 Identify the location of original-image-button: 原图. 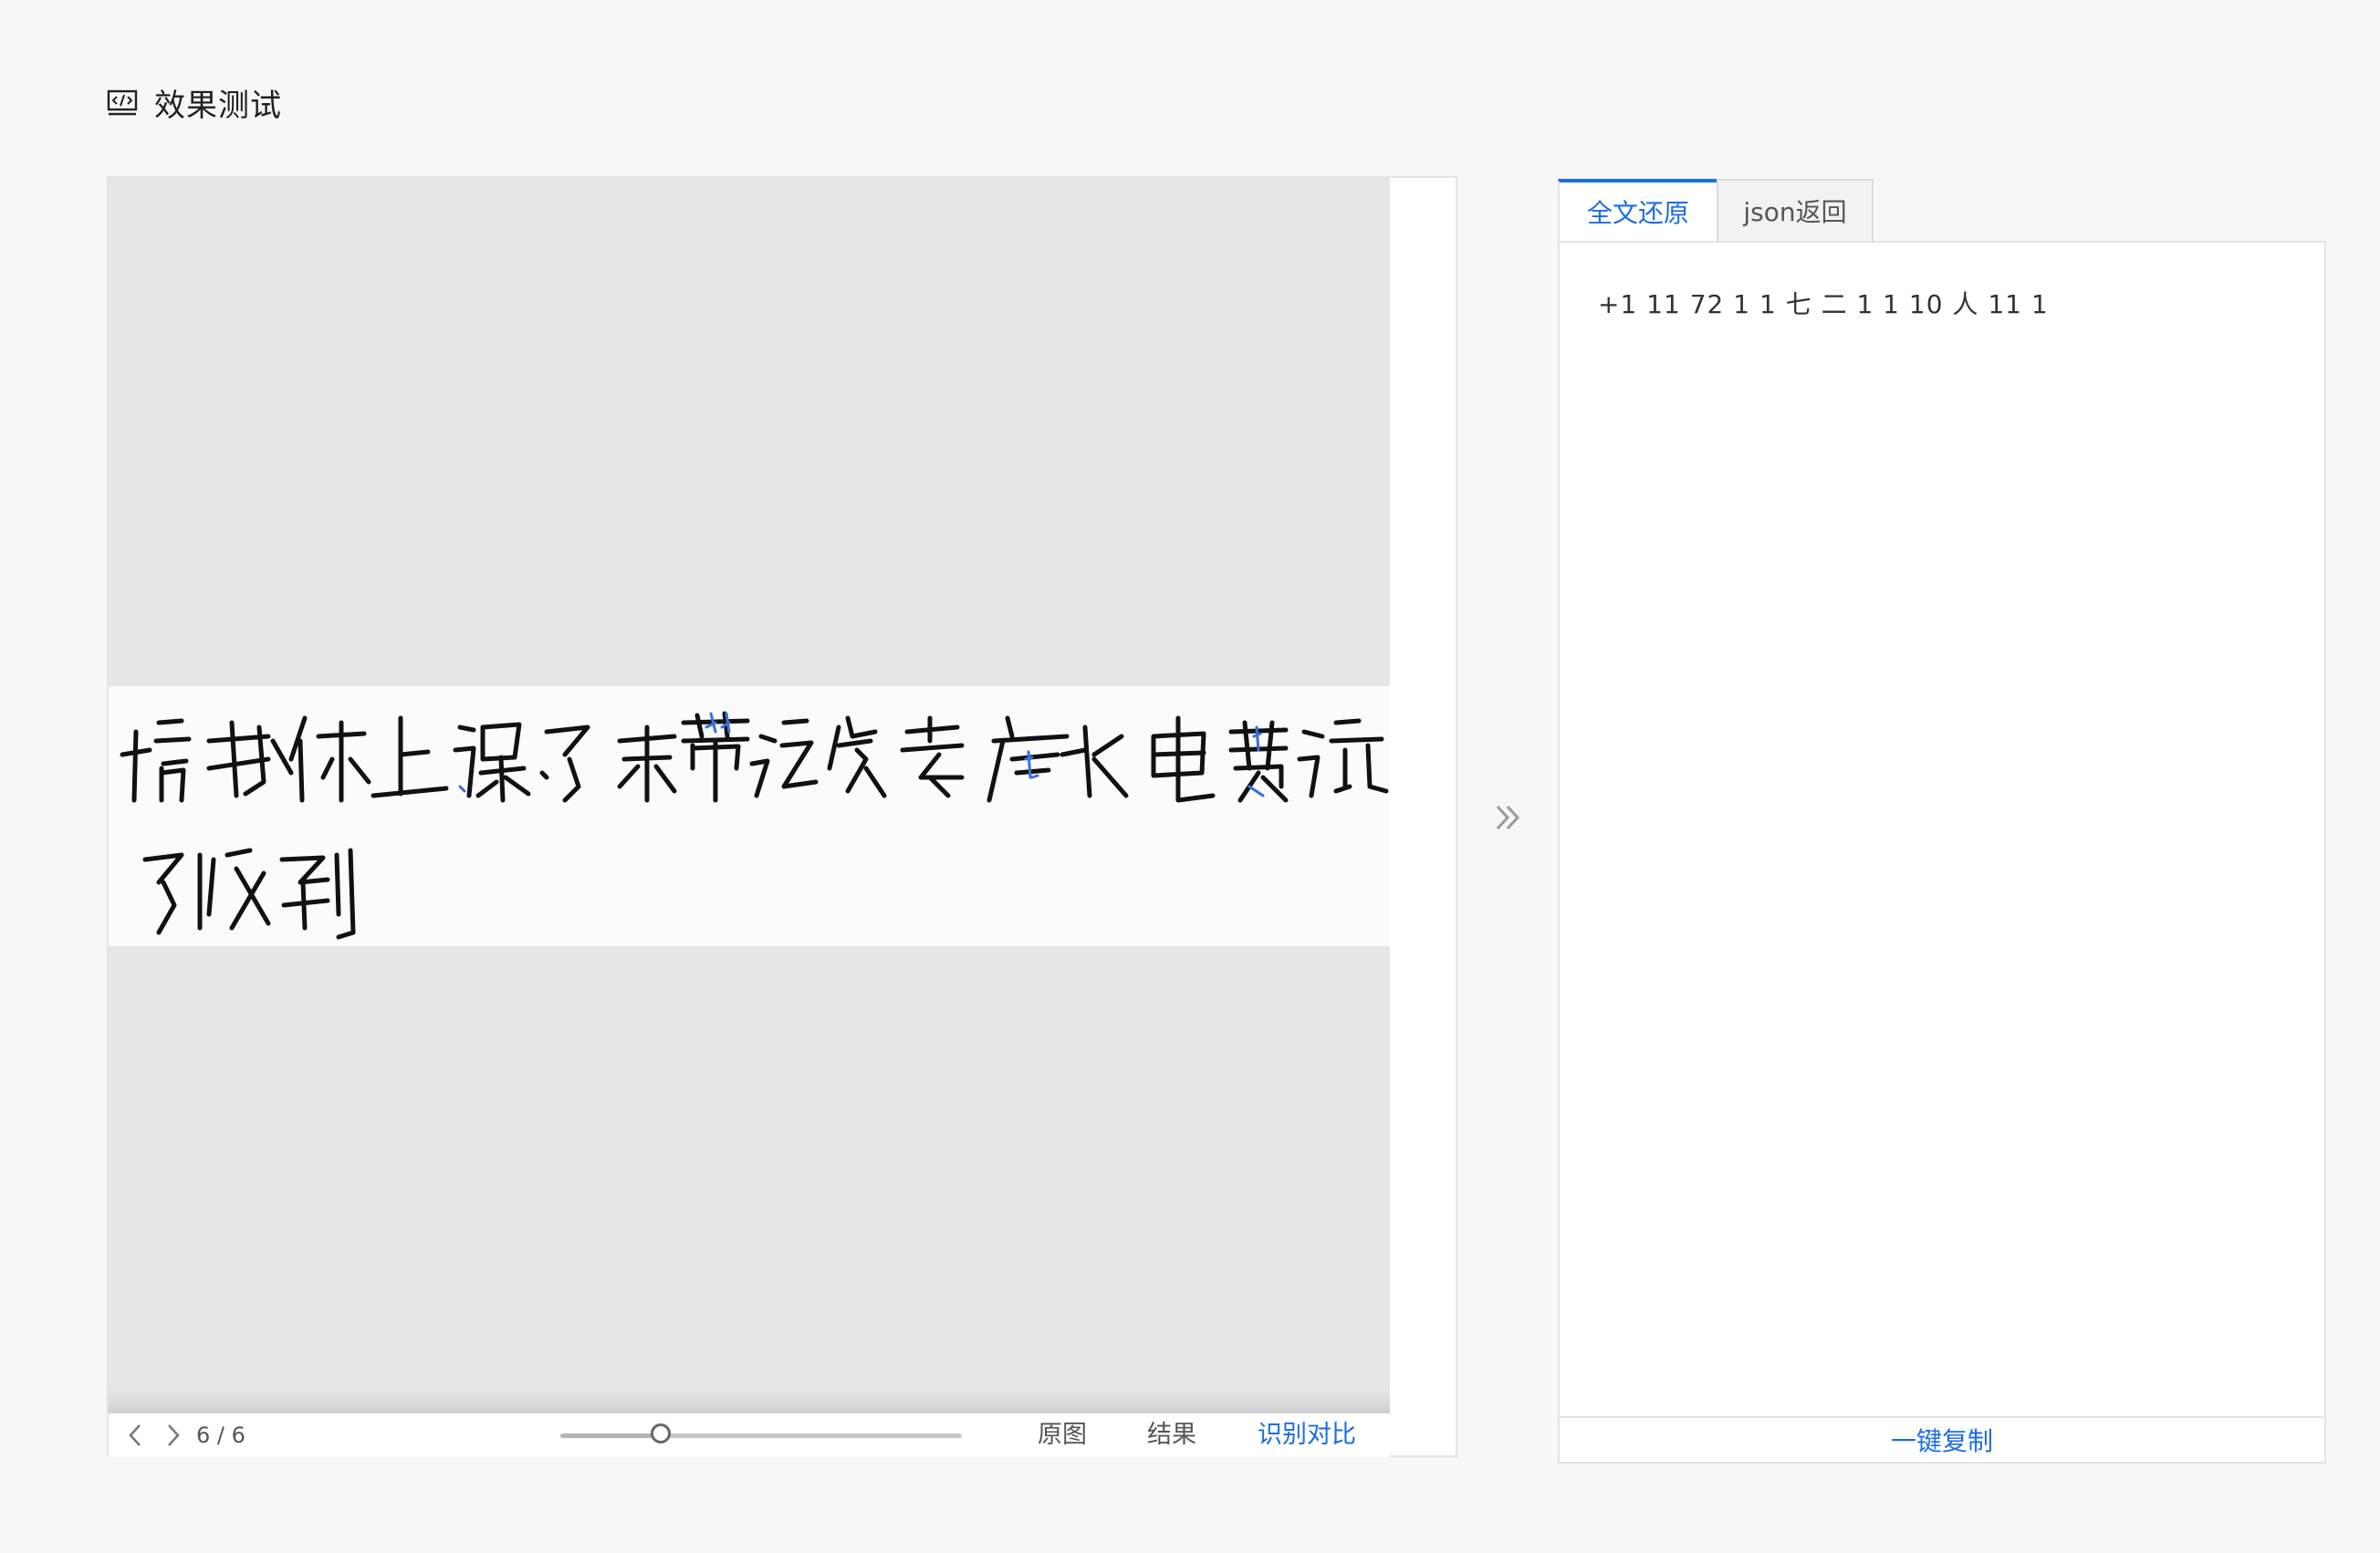
(1062, 1435).